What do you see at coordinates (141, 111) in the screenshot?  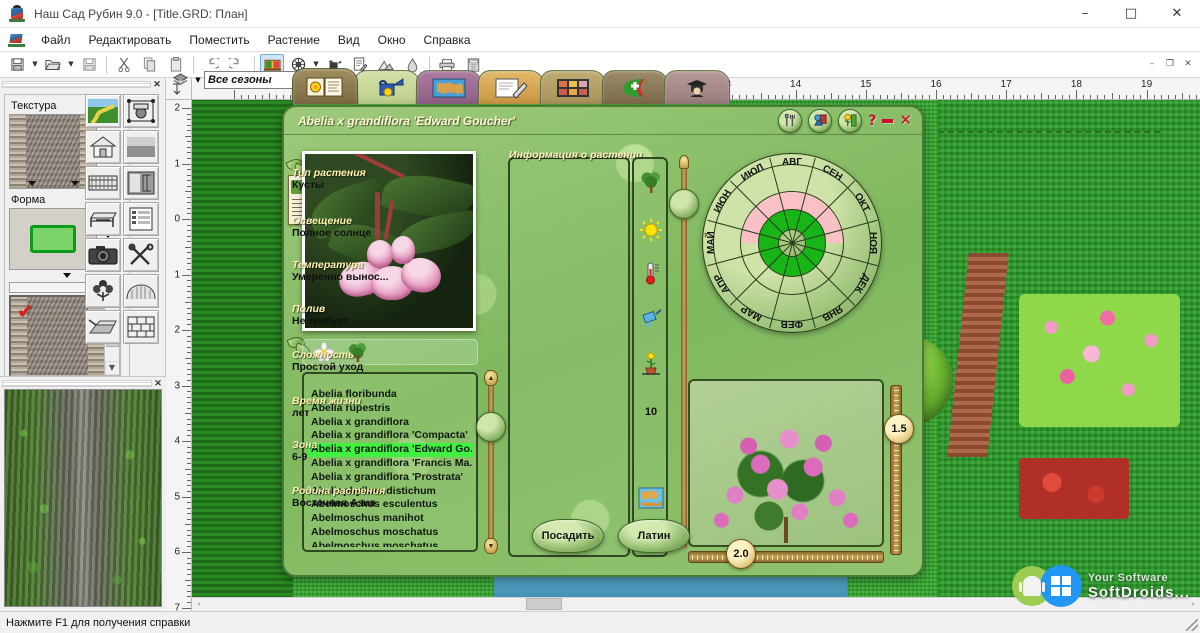 I see `terrain-grid-tool-icon` at bounding box center [141, 111].